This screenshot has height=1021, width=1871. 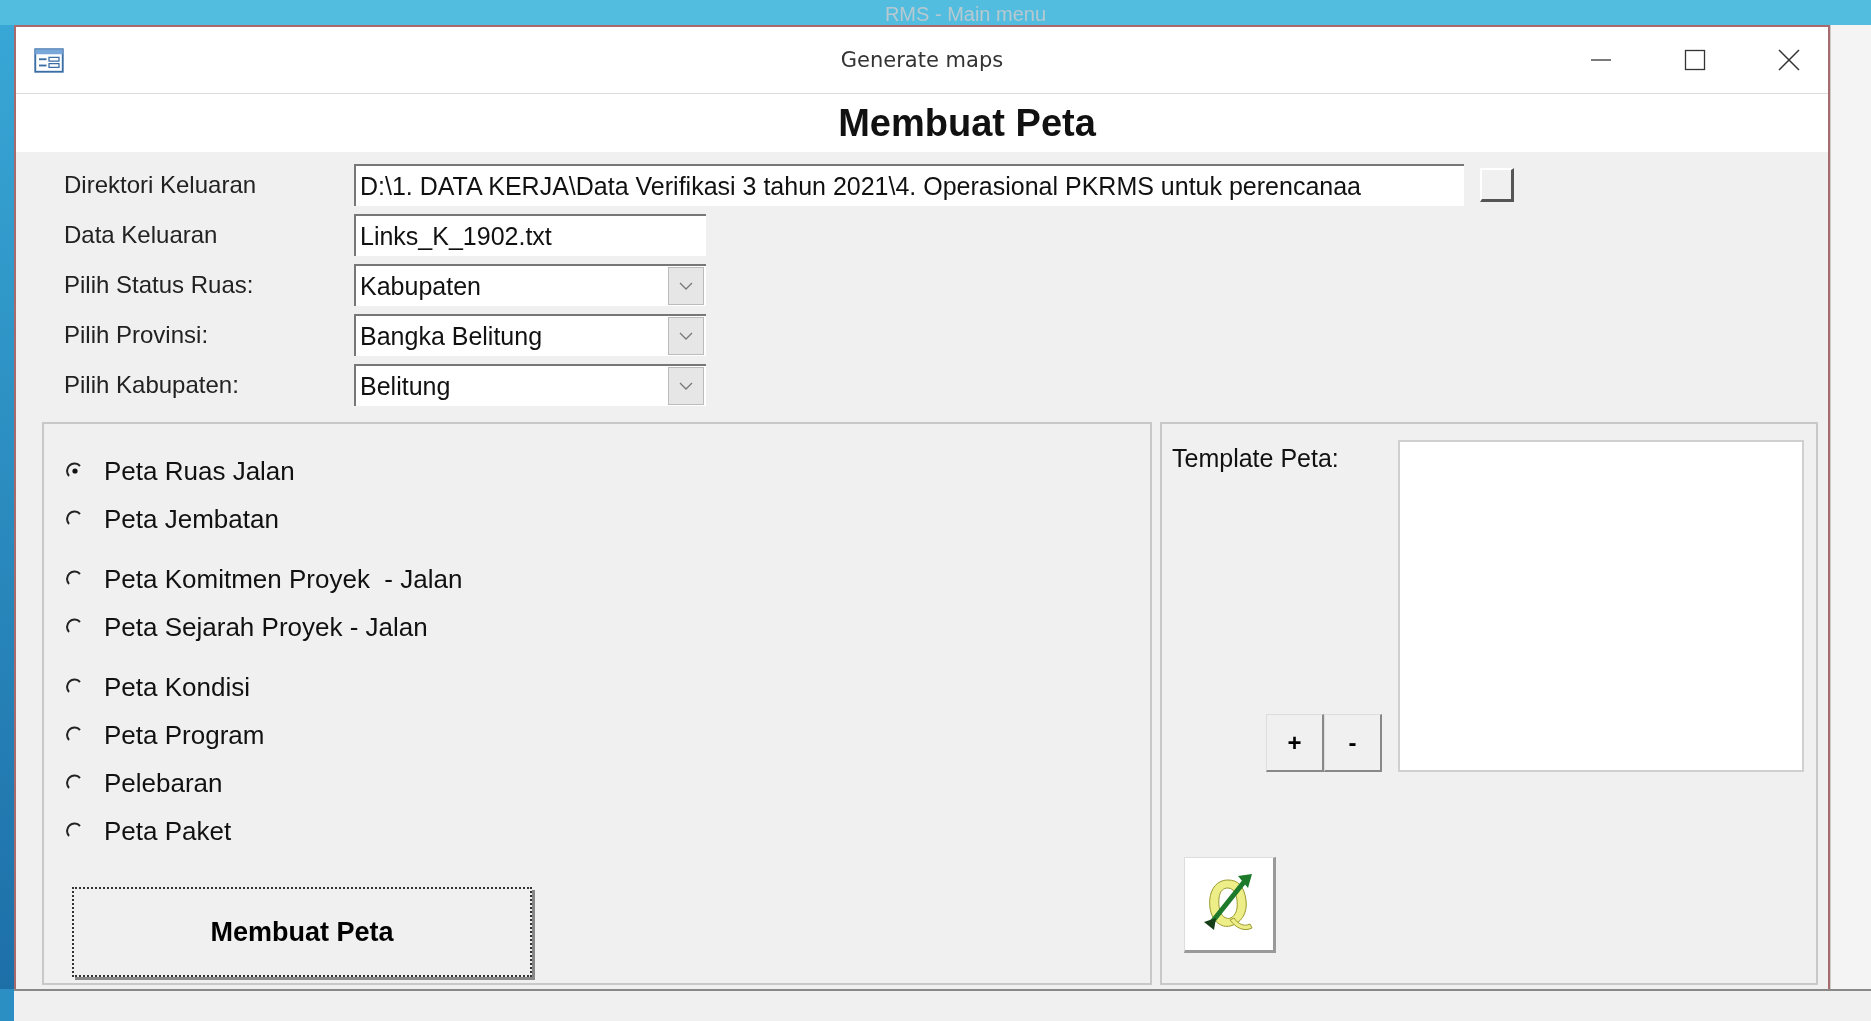 I want to click on maximize-icon, so click(x=1695, y=60).